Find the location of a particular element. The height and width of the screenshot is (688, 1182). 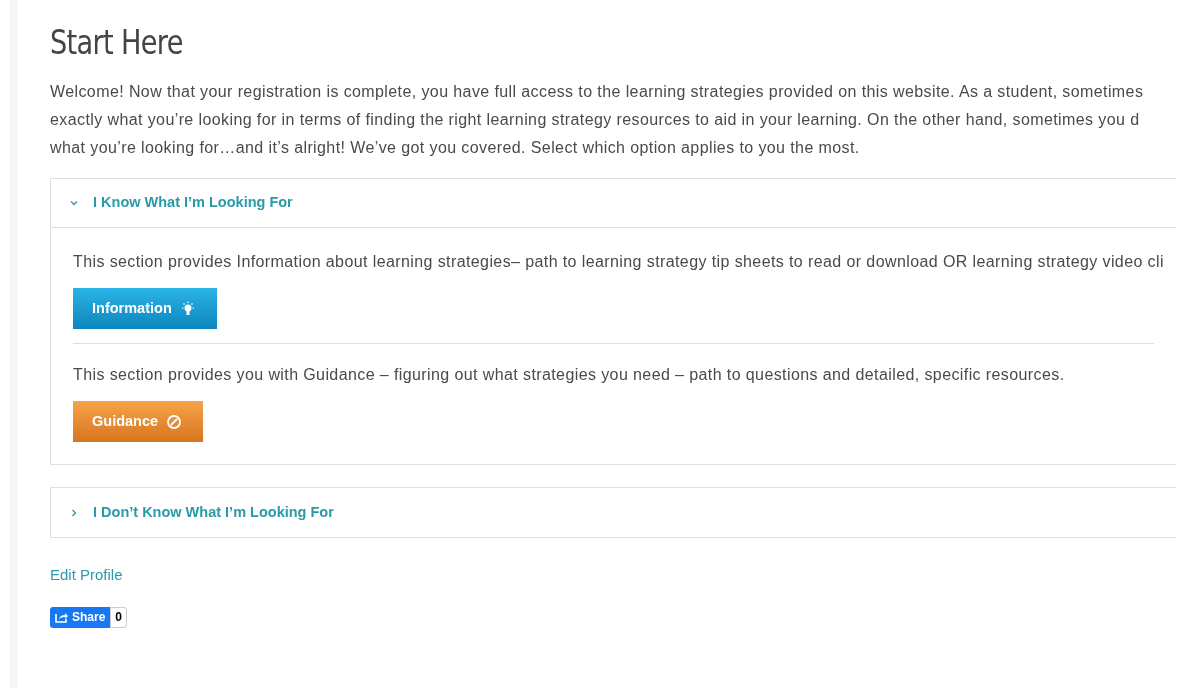

intro-text: exactly what you’re looking for in terms of finding the right learning strategy resources to aid in your learning. On the other hand, sometimes you d is located at coordinates (595, 120).